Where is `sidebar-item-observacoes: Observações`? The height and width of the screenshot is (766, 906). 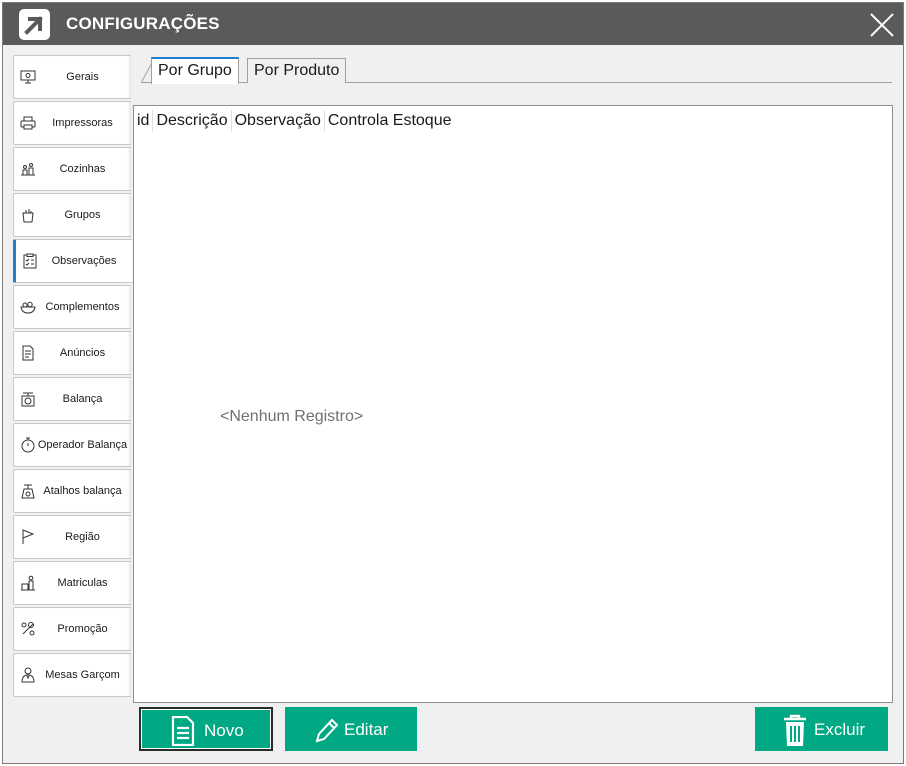 sidebar-item-observacoes: Observações is located at coordinates (72, 261).